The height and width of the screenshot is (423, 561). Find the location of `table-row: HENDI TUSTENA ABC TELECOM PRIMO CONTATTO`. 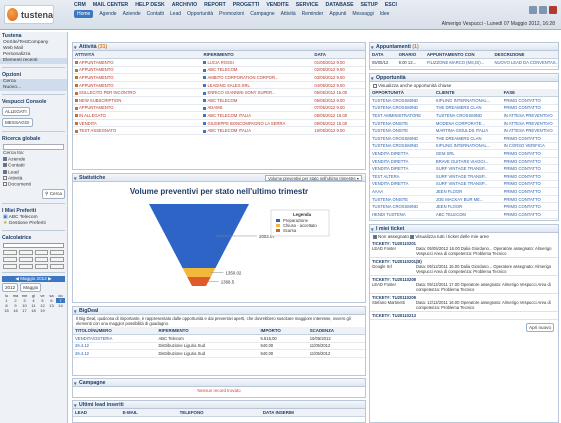

table-row: HENDI TUSTENA ABC TELECOM PRIMO CONTATTO is located at coordinates (464, 214).